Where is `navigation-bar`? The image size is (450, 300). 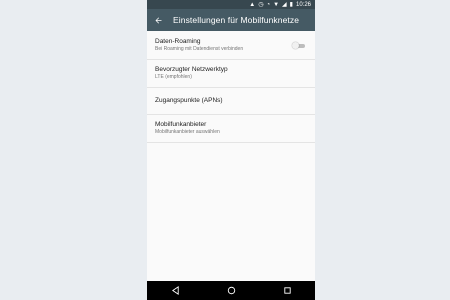 navigation-bar is located at coordinates (231, 290).